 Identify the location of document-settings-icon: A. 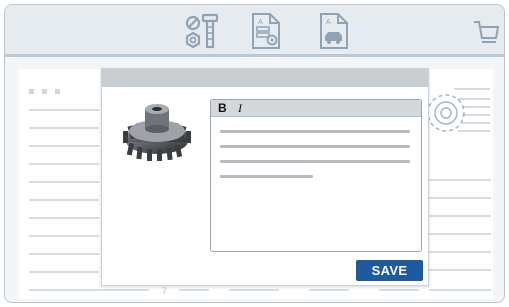
(266, 33).